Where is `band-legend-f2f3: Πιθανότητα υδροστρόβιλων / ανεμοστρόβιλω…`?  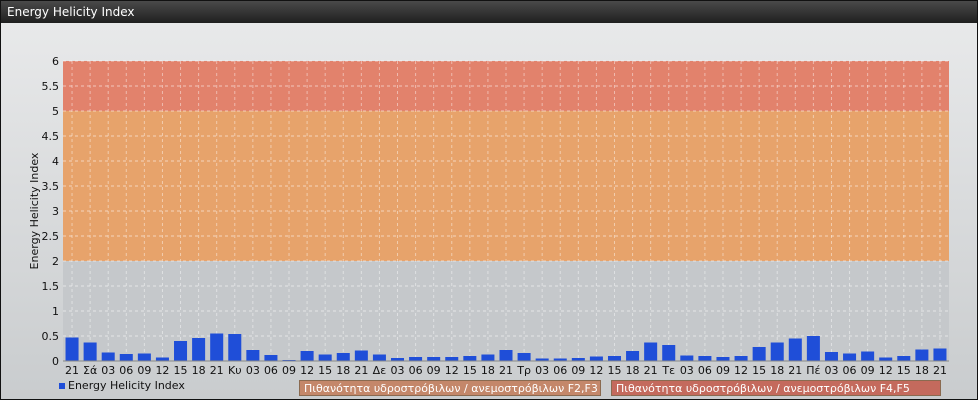 band-legend-f2f3: Πιθανότητα υδροστρόβιλων / ανεμοστρόβιλω… is located at coordinates (450, 388).